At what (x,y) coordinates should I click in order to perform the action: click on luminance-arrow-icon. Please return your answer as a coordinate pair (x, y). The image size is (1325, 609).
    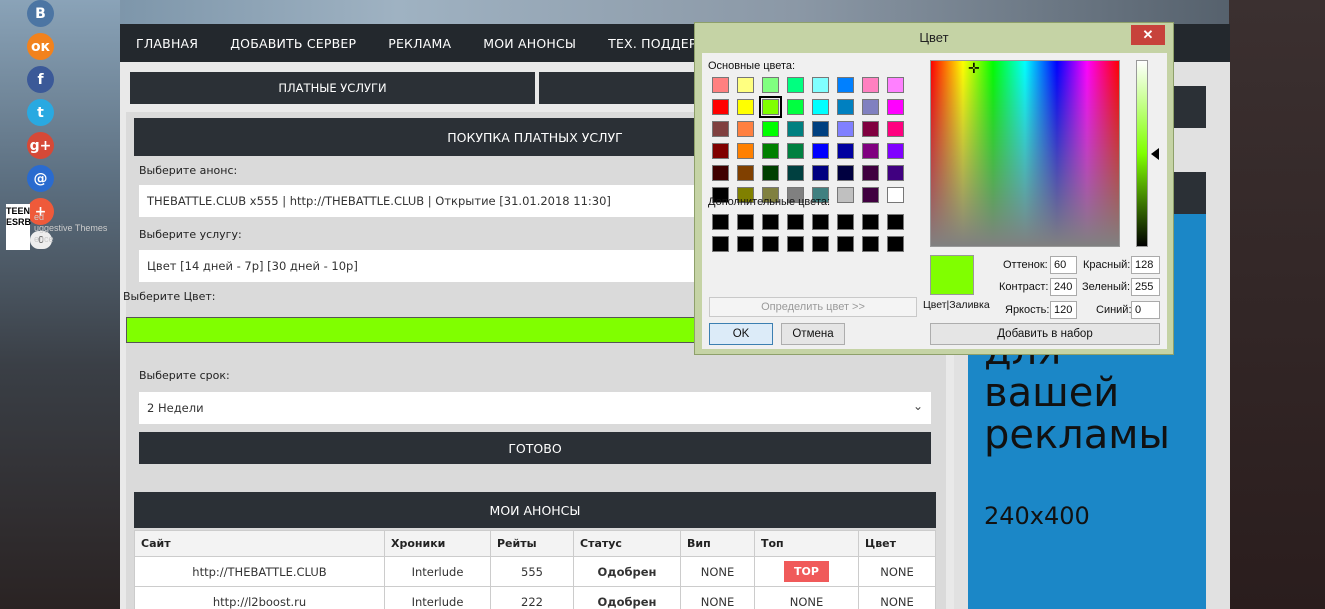
    Looking at the image, I should click on (1155, 154).